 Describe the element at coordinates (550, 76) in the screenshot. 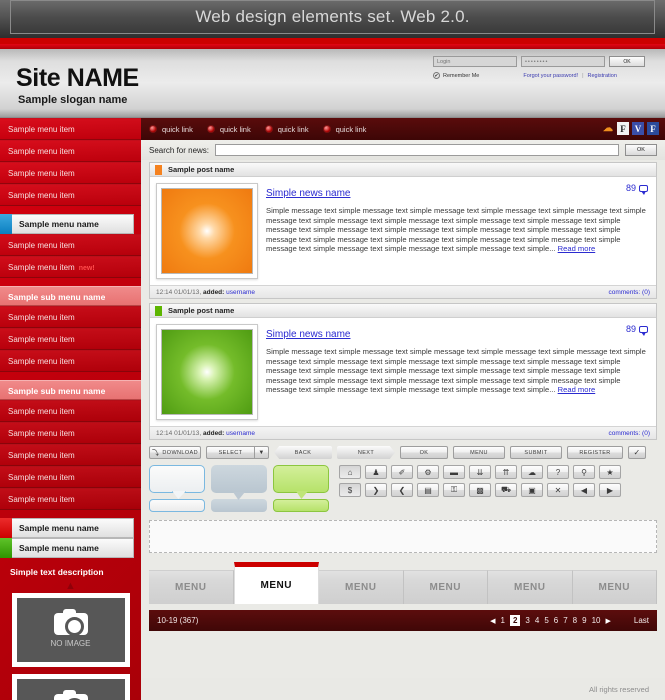

I see `forgot-password-link: Forgot your password!` at that location.